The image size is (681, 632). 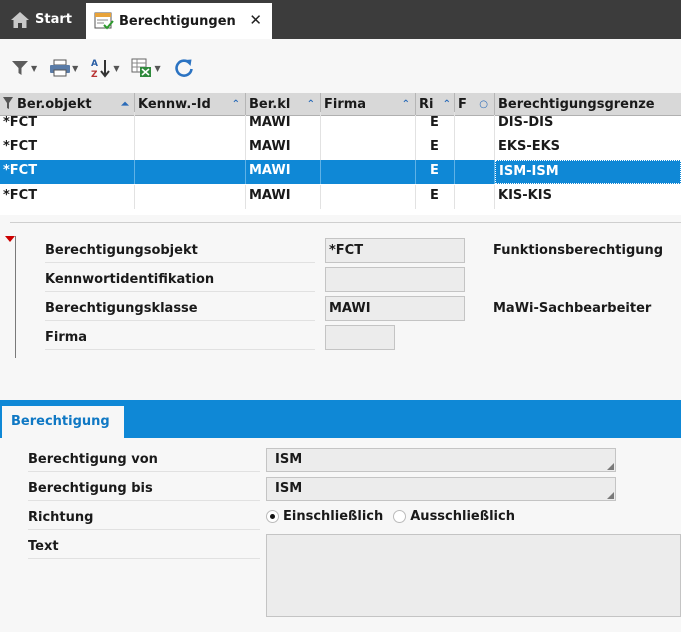 I want to click on table-row-selected: *FCT MAWI E ISM-ISM, so click(x=340, y=172).